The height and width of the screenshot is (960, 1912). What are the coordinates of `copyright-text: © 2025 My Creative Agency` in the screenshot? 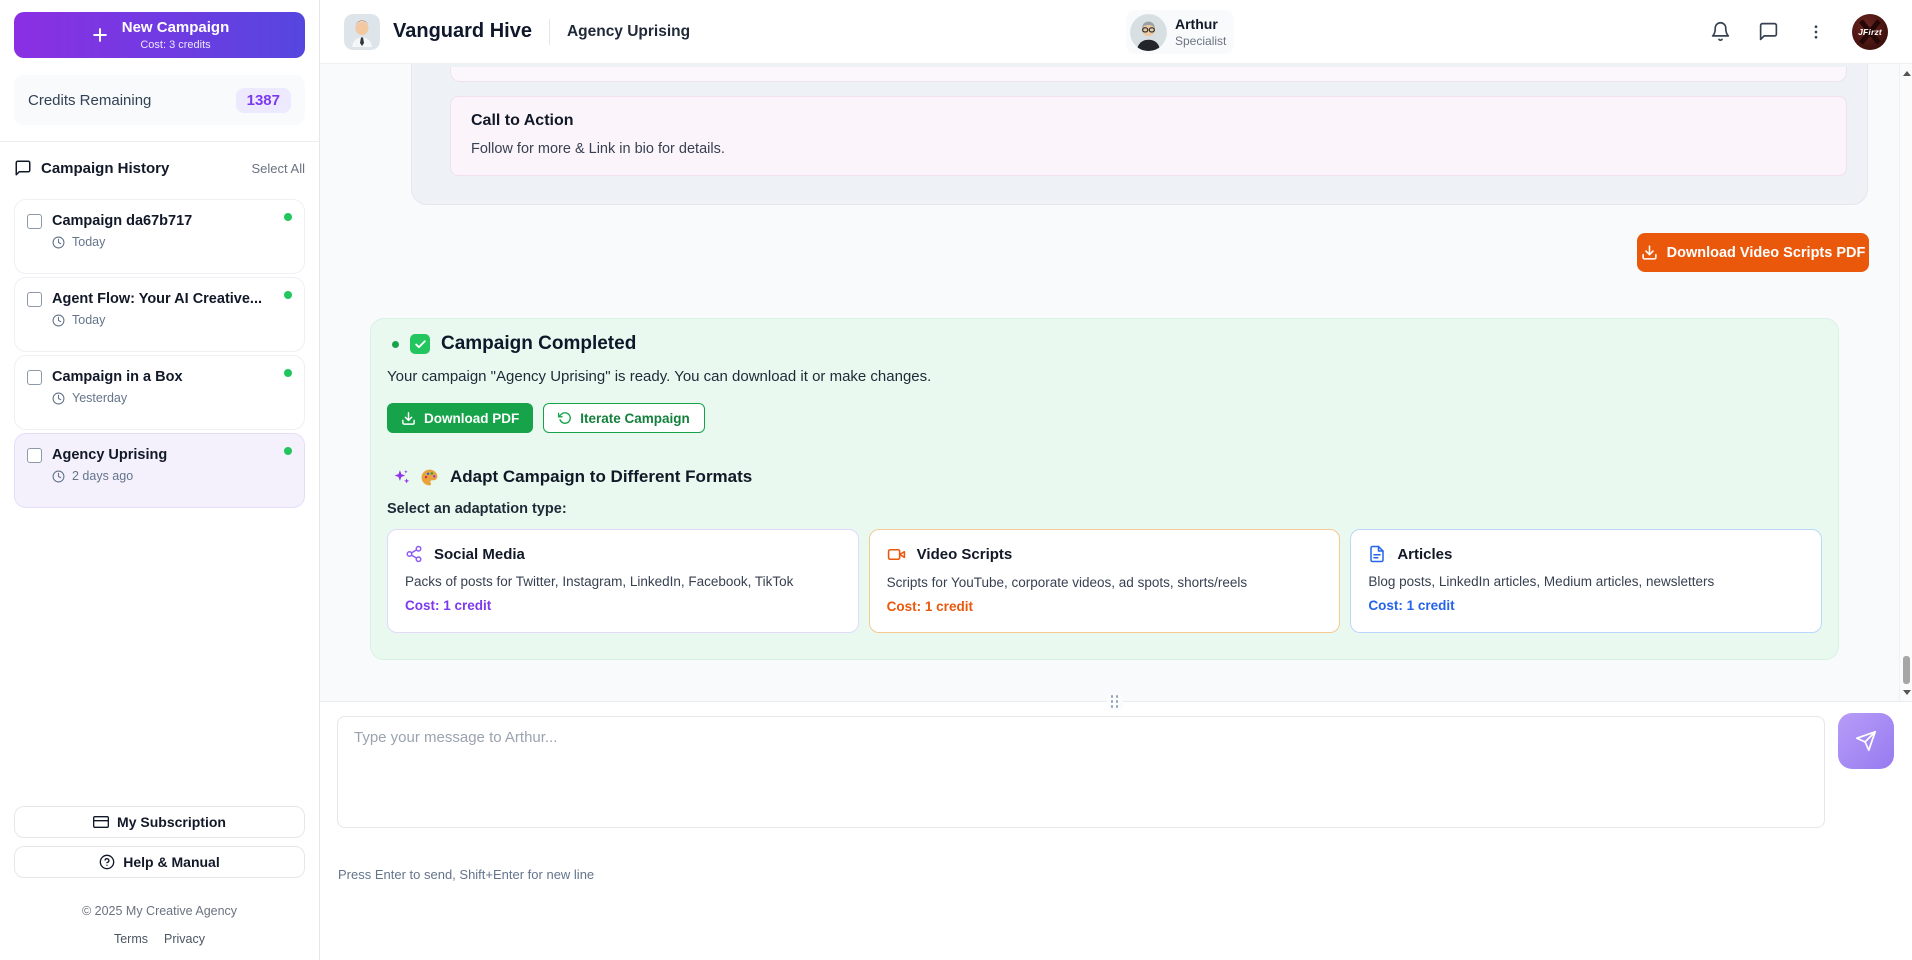 It's located at (159, 911).